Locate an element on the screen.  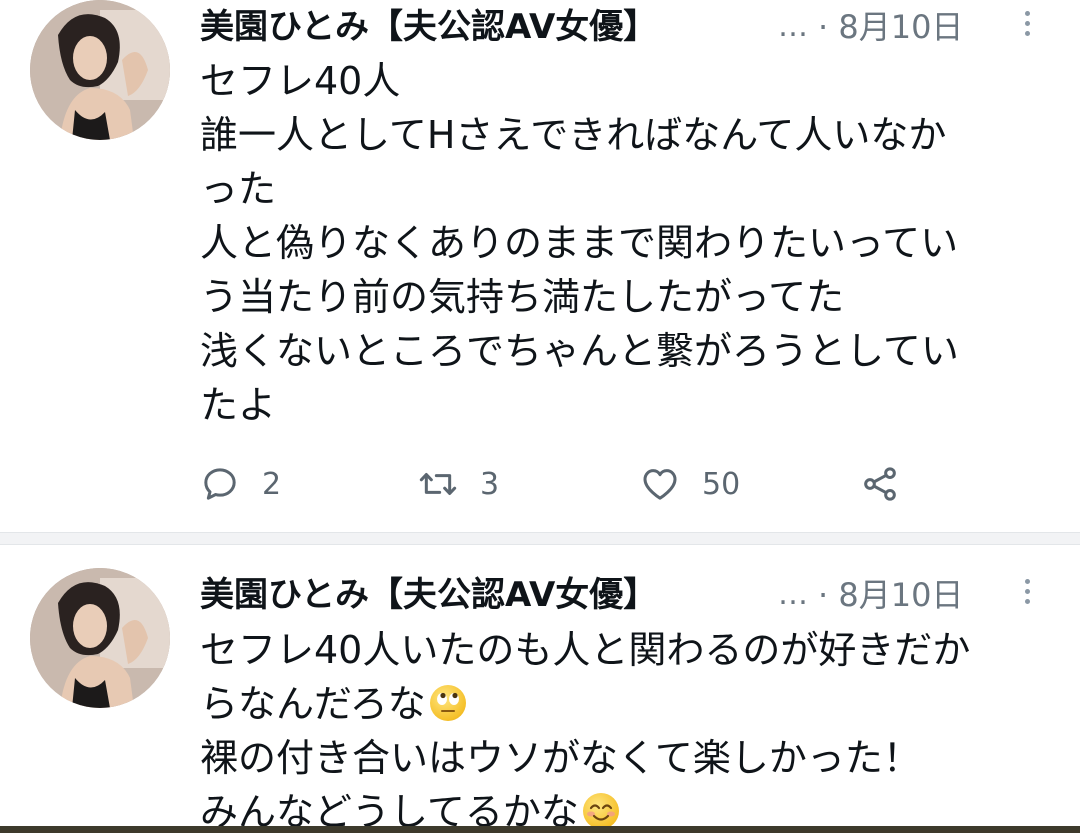
reply-count: 2 is located at coordinates (272, 484).